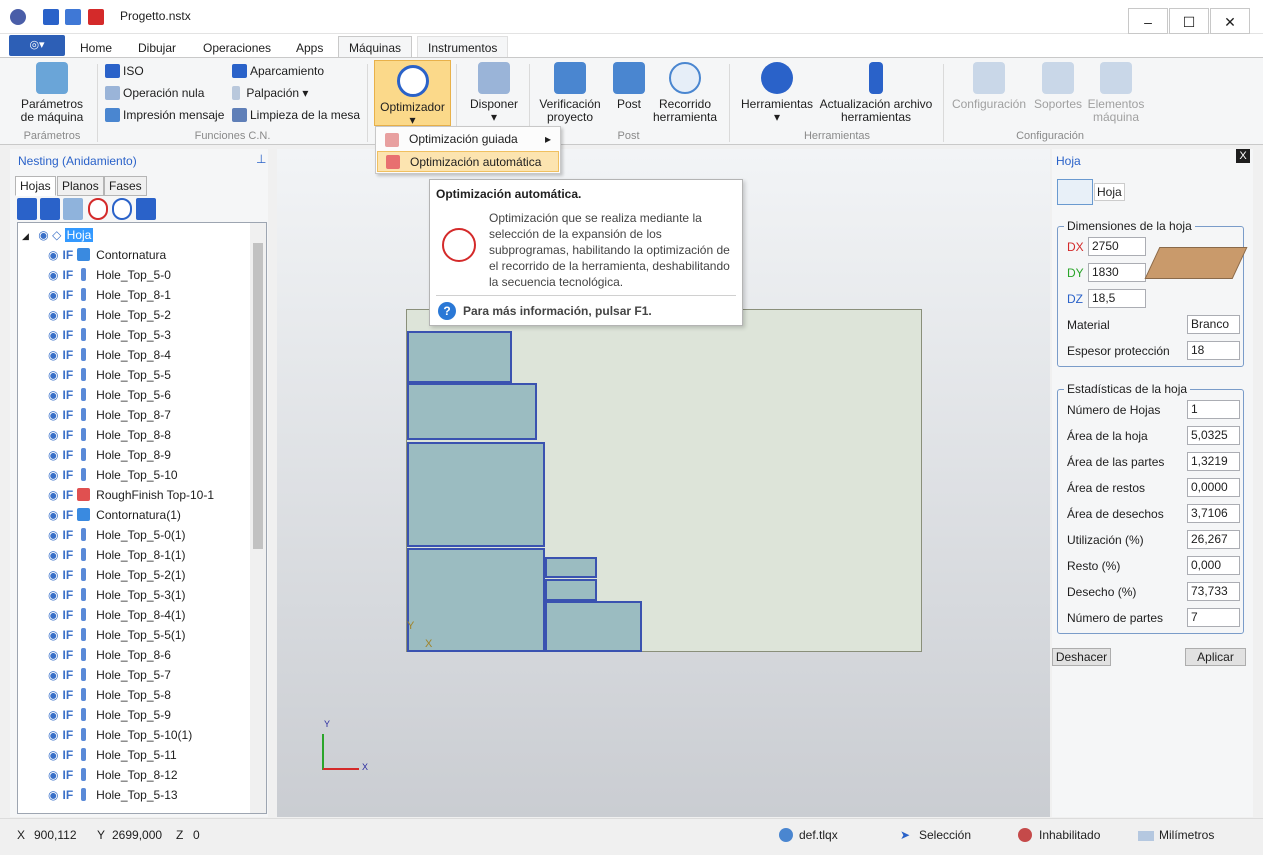  I want to click on stat-value: 1, so click(1213, 409).